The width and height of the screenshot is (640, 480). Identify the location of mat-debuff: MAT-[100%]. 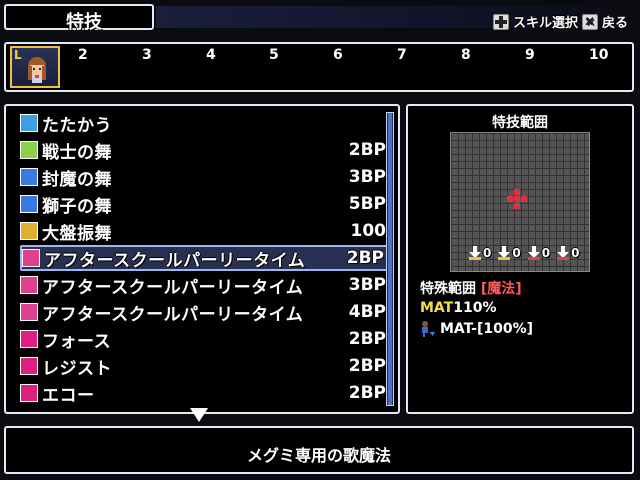
(476, 329).